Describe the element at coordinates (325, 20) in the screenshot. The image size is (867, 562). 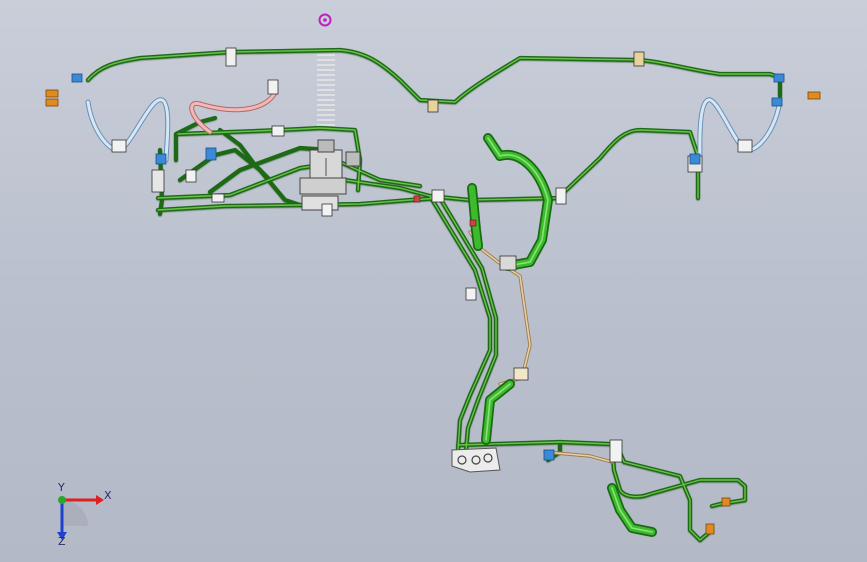
I see `origin-target-icon` at that location.